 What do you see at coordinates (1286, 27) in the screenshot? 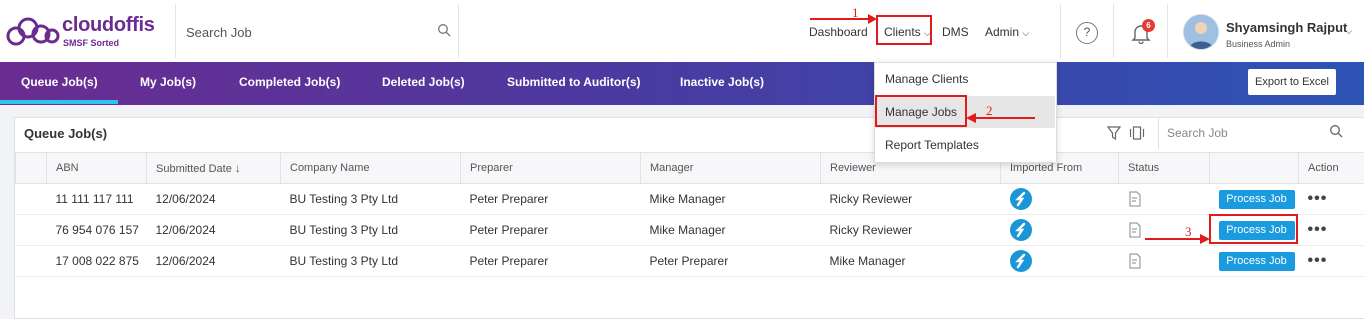
I see `user-name: Shyamsingh Rajput` at bounding box center [1286, 27].